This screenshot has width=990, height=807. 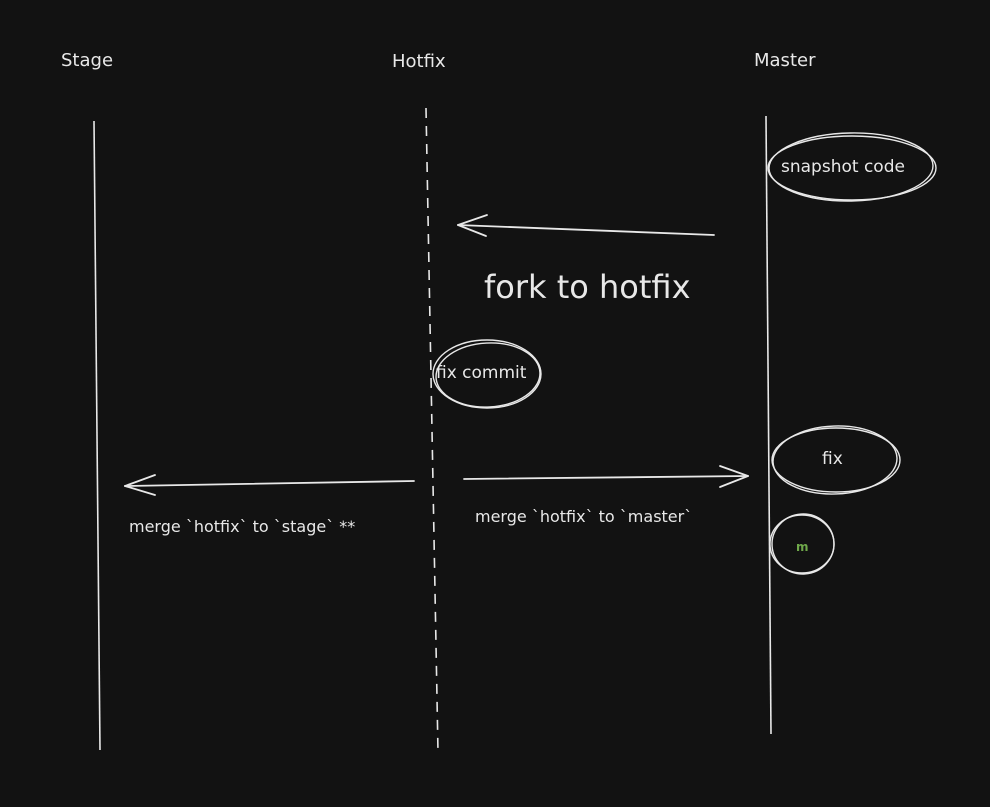 What do you see at coordinates (269, 485) in the screenshot?
I see `merge-stage-arrow` at bounding box center [269, 485].